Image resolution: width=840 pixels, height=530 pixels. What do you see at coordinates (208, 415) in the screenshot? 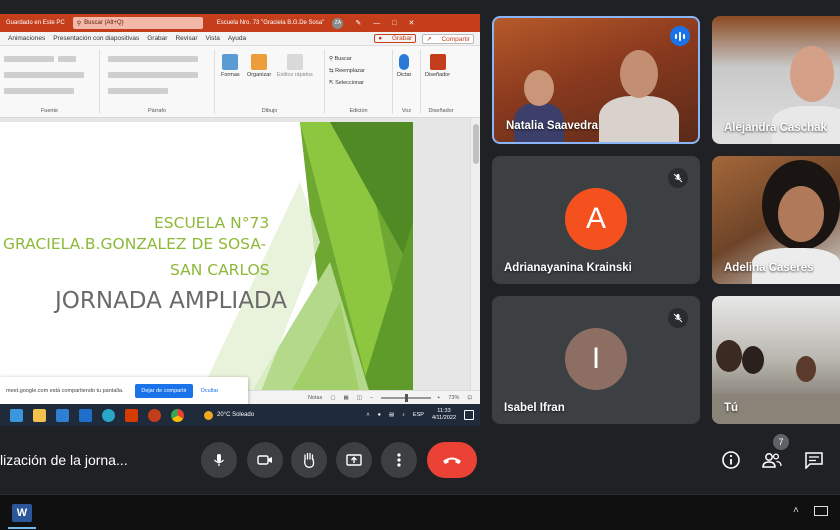
I see `sun-icon` at bounding box center [208, 415].